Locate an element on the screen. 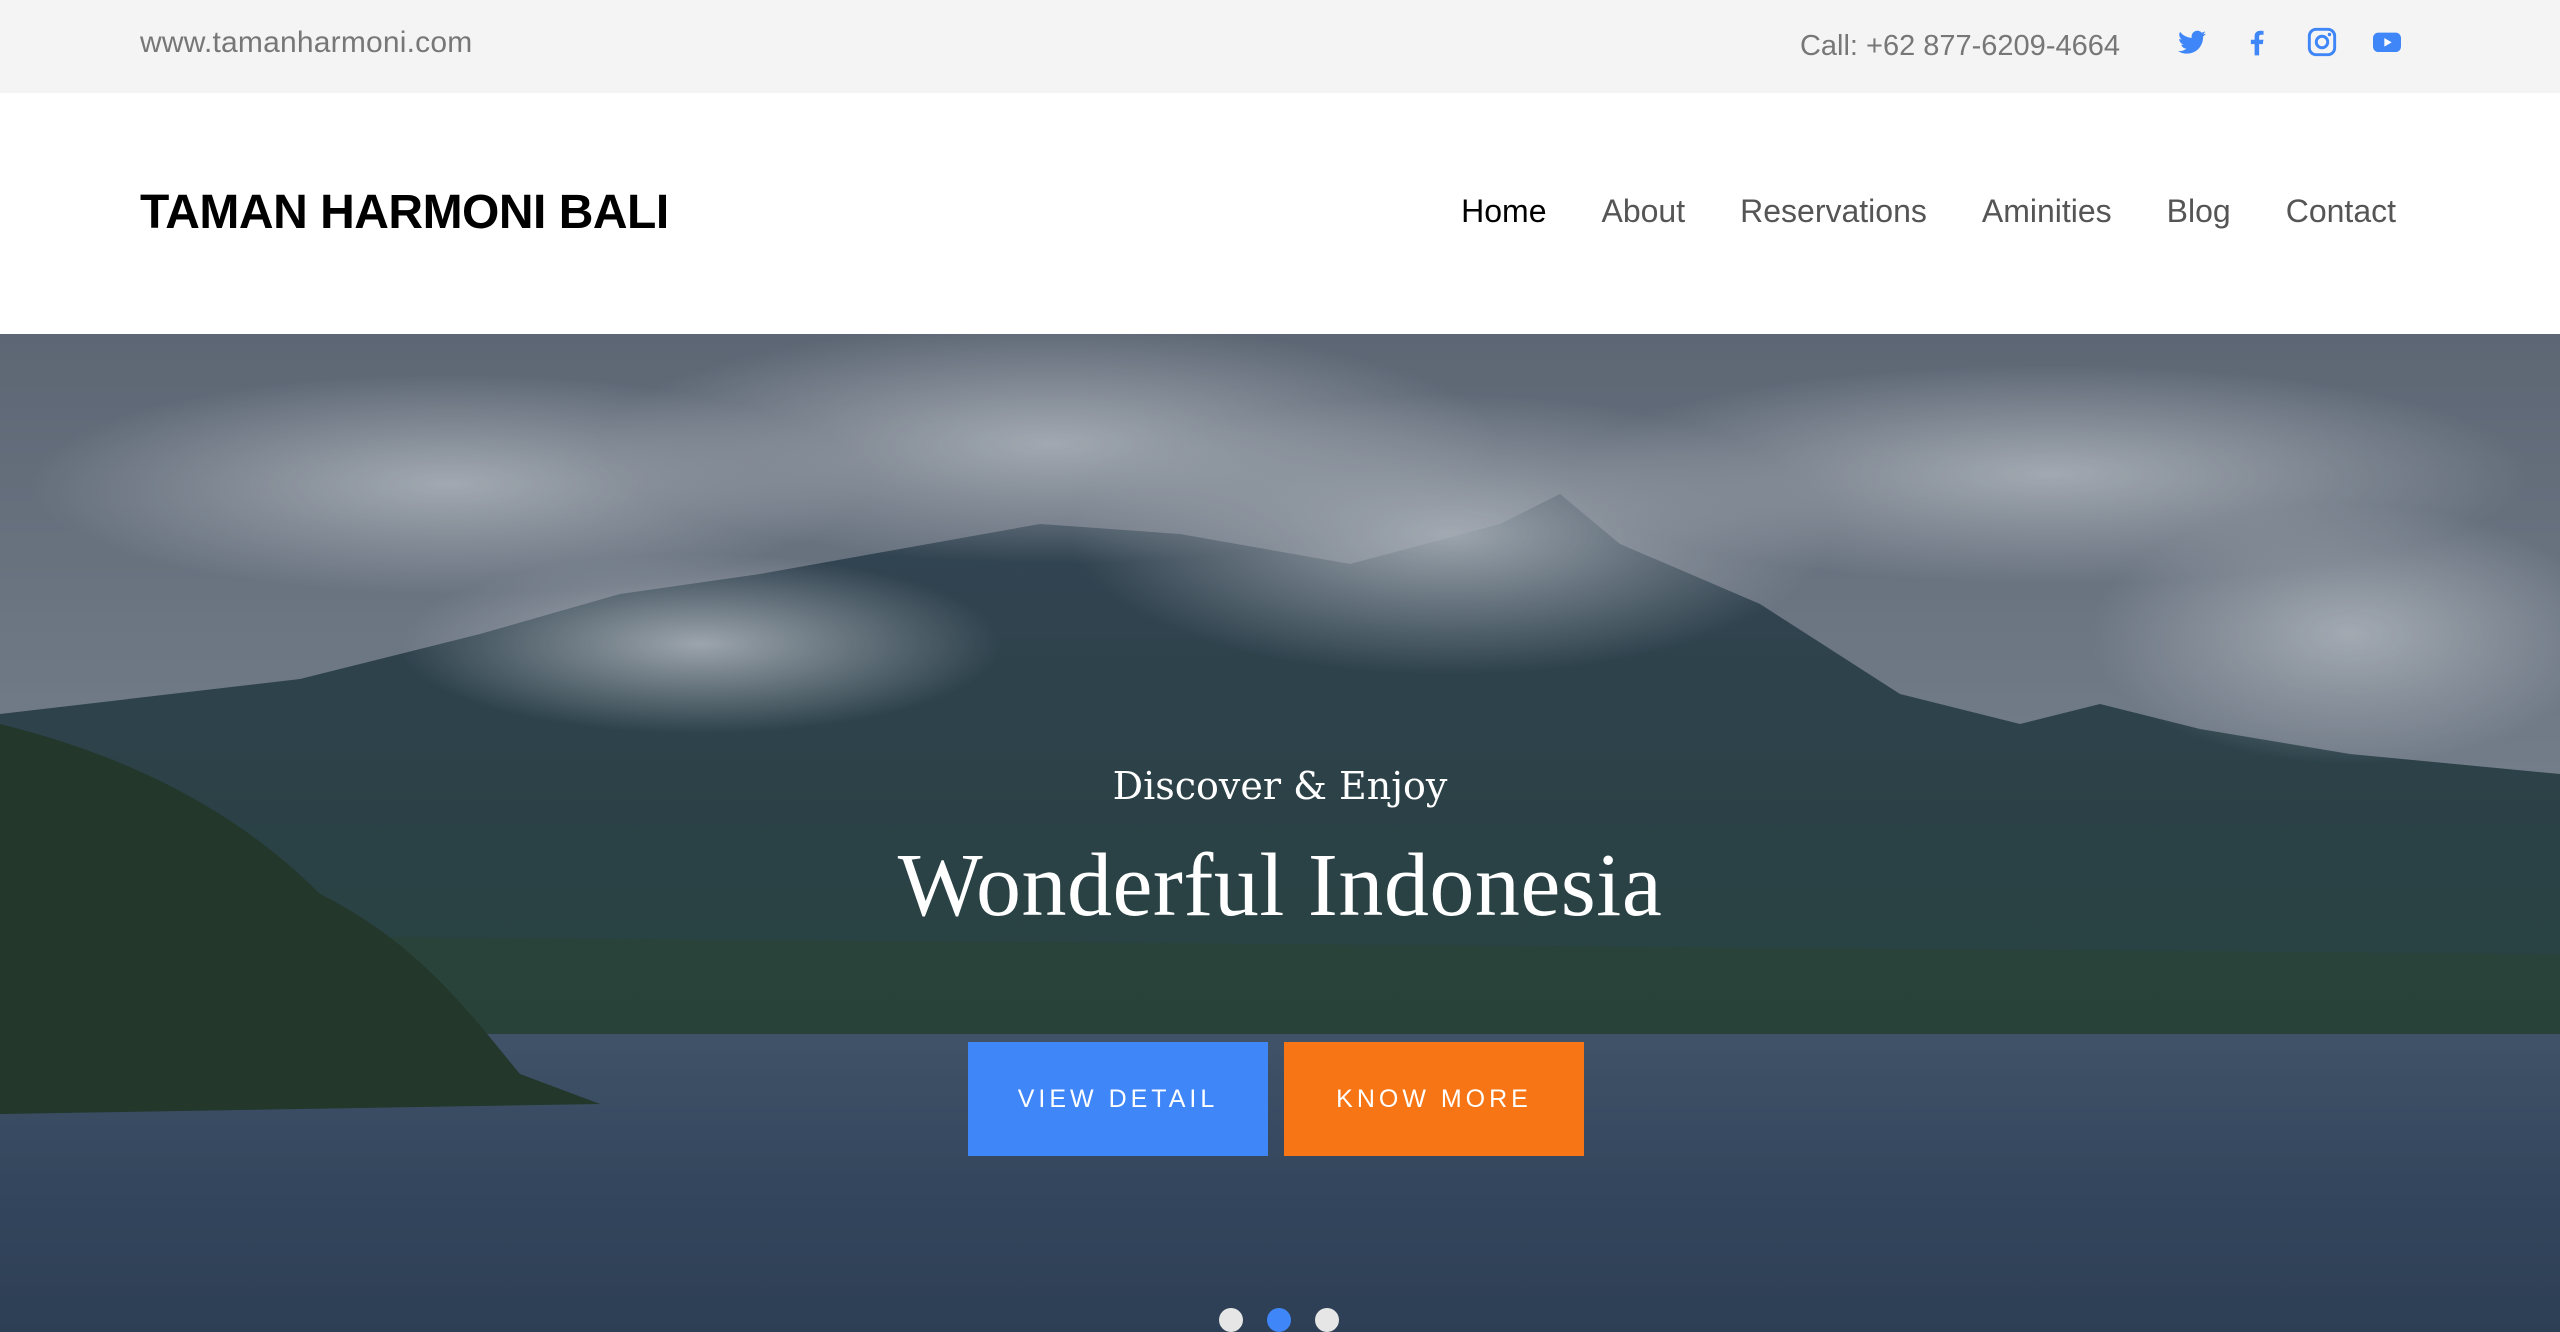 The height and width of the screenshot is (1332, 2560). site-url: www.tamanharmoni.com is located at coordinates (306, 43).